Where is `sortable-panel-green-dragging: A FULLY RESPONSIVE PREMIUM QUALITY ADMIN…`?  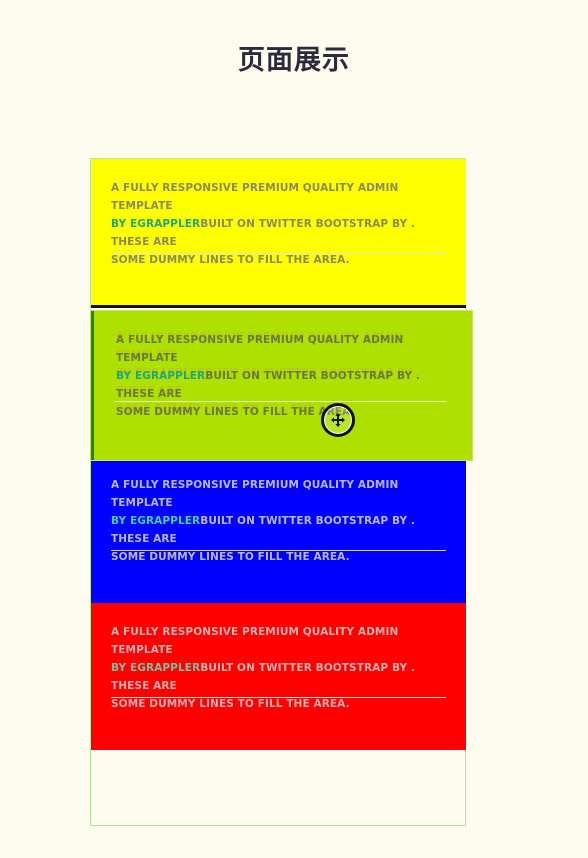 sortable-panel-green-dragging: A FULLY RESPONSIVE PREMIUM QUALITY ADMIN… is located at coordinates (281, 385).